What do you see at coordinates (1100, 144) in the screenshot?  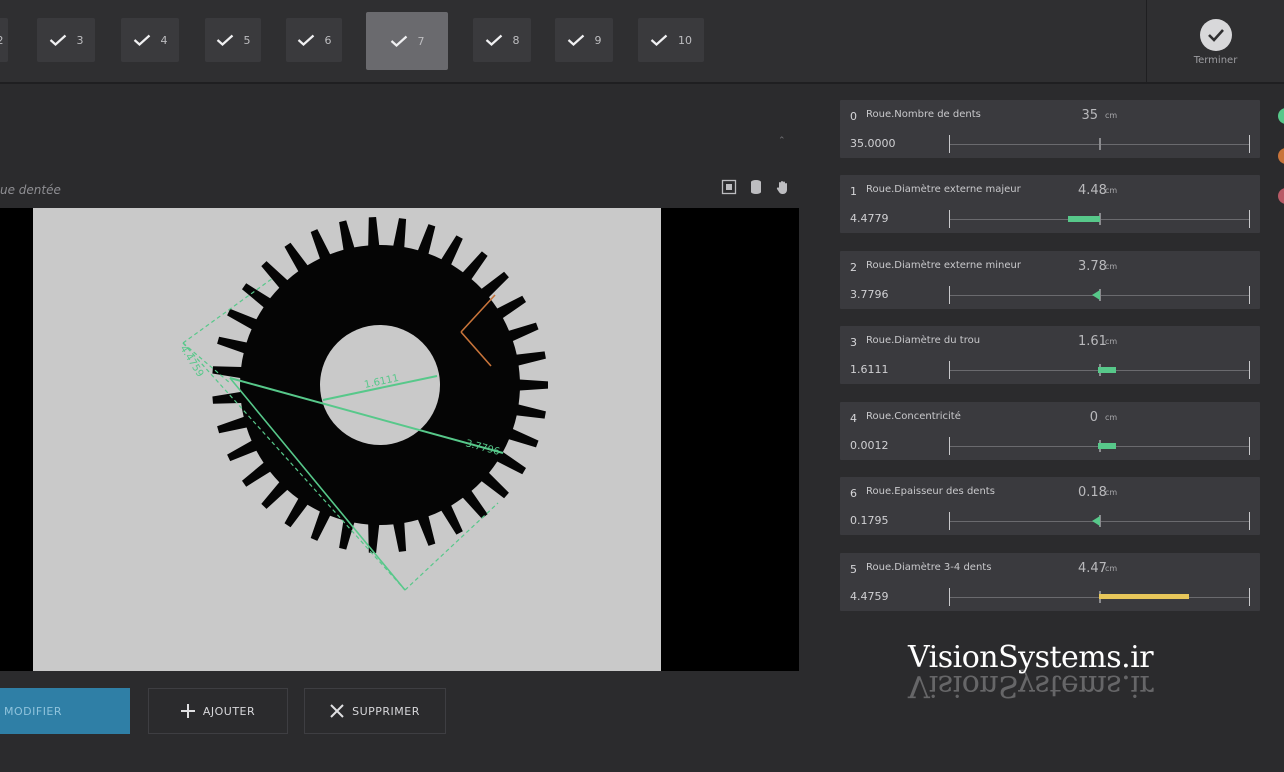 I see `tolerance-nominal-tick` at bounding box center [1100, 144].